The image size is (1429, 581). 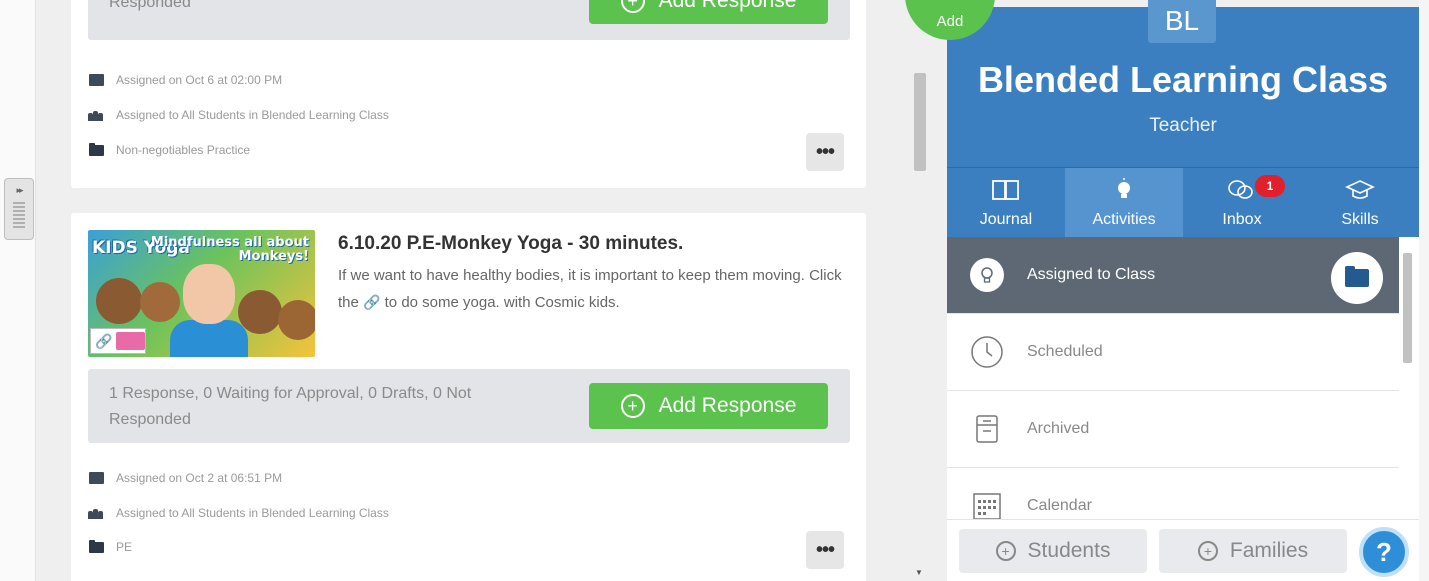 I want to click on folder-name: Non-negotiables Practice, so click(x=183, y=150).